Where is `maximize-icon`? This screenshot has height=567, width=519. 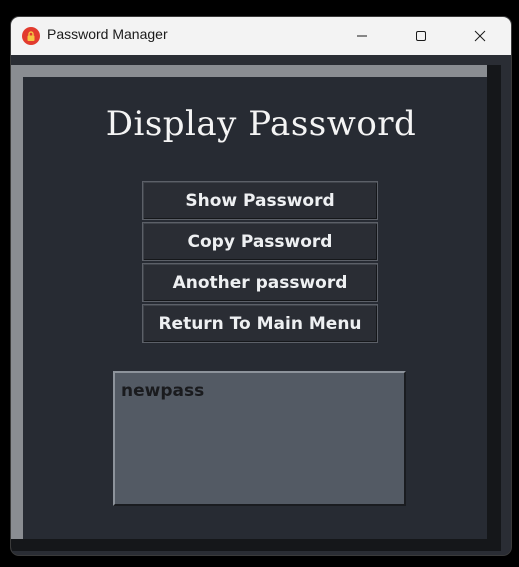
maximize-icon is located at coordinates (421, 36).